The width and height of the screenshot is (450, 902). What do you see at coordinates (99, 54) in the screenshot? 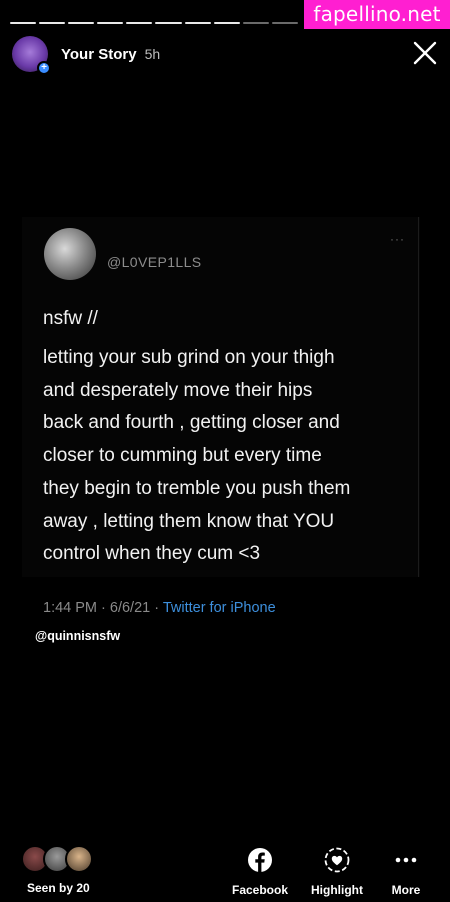
I see `story-title: Your Story` at bounding box center [99, 54].